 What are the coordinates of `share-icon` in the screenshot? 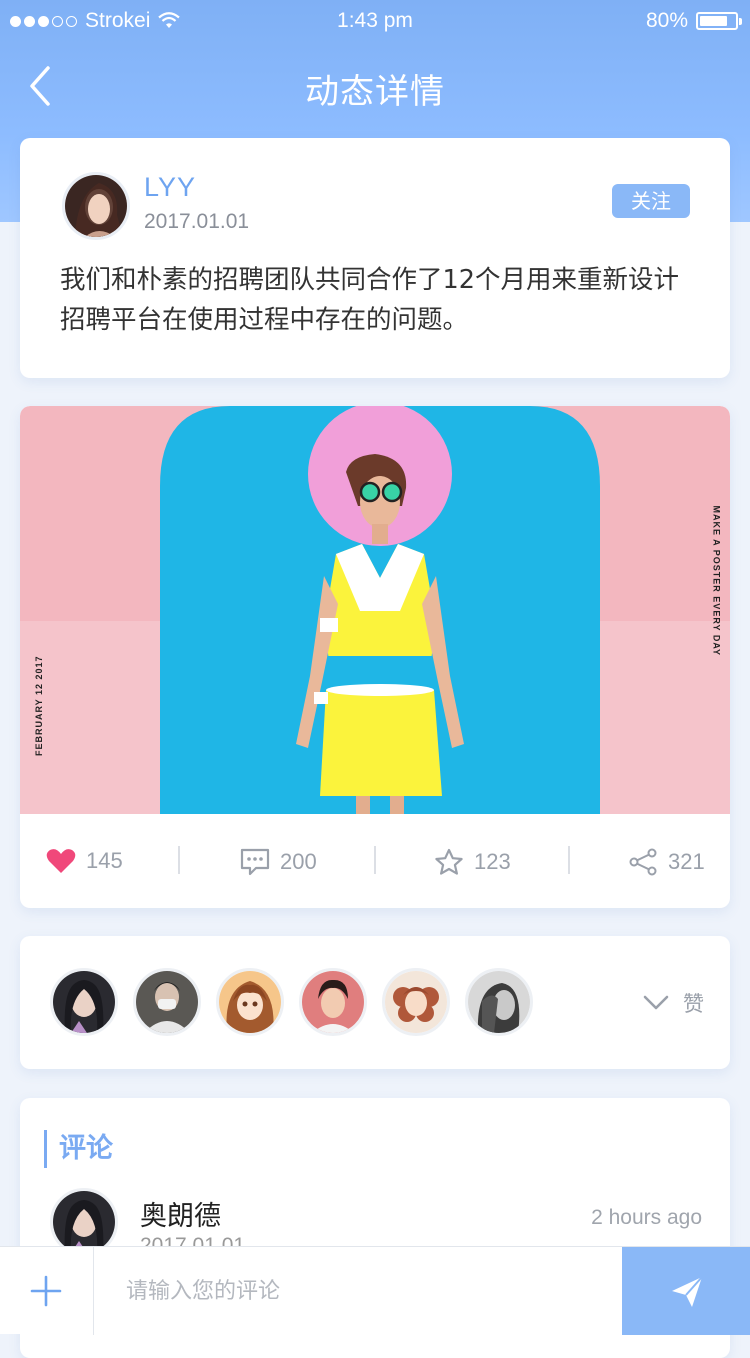 It's located at (643, 862).